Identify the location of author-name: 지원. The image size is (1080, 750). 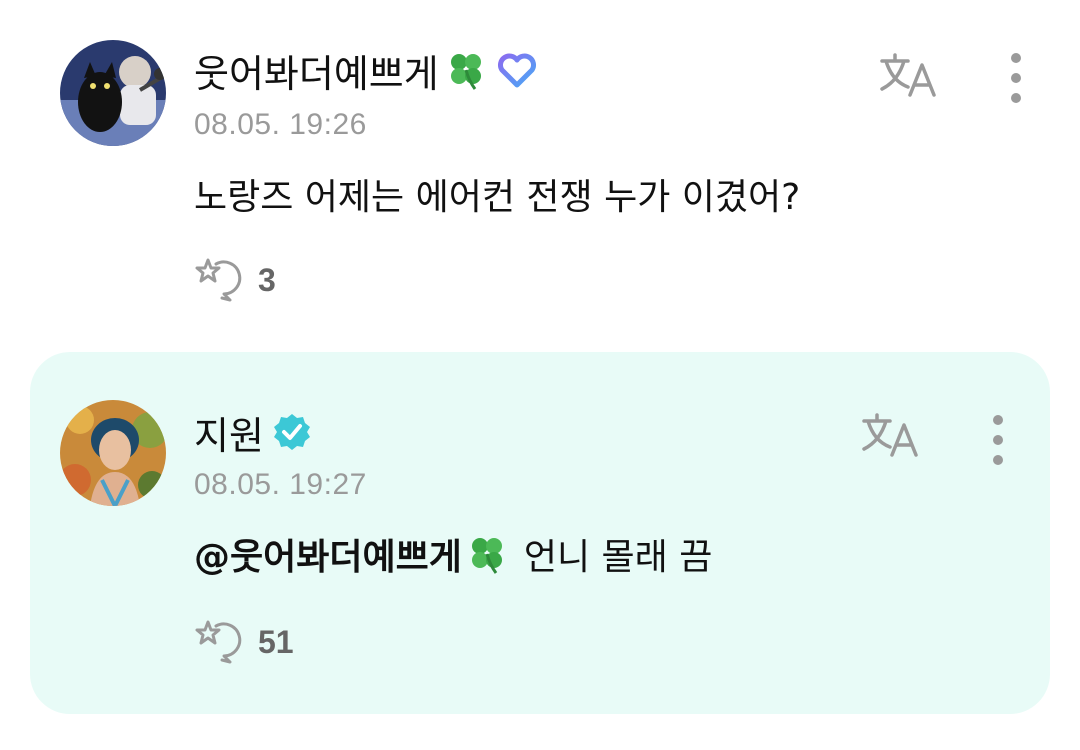
(229, 432).